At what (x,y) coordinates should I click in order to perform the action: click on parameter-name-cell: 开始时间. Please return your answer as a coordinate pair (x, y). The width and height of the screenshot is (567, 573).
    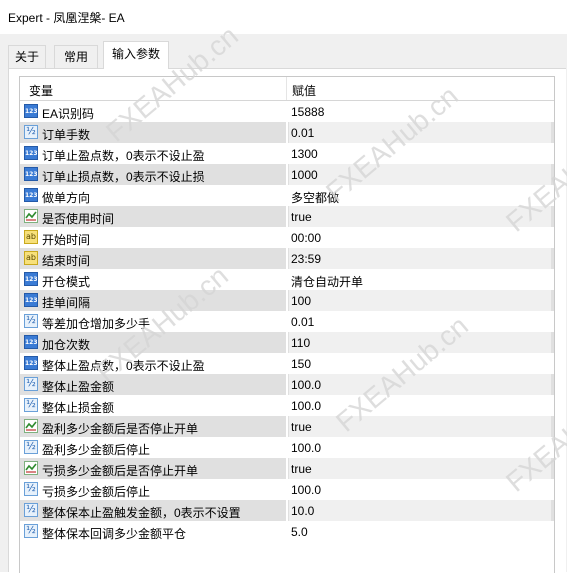
    Looking at the image, I should click on (154, 237).